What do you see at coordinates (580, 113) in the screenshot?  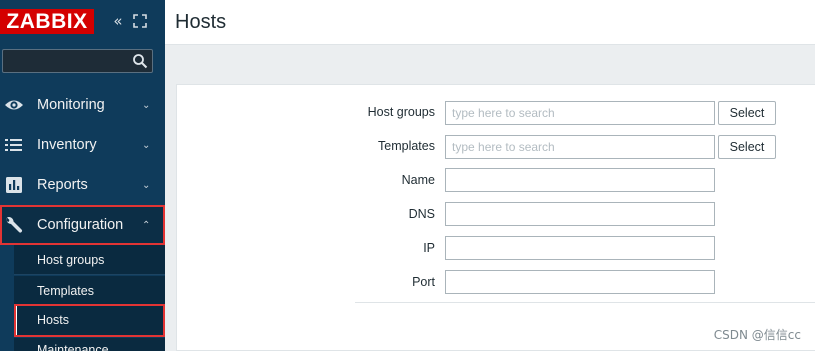 I see `host-groups-input` at bounding box center [580, 113].